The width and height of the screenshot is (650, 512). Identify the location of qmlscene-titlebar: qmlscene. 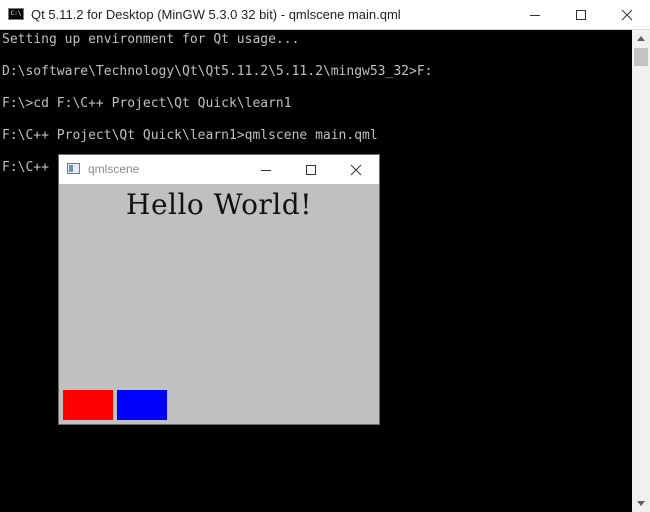
(219, 169).